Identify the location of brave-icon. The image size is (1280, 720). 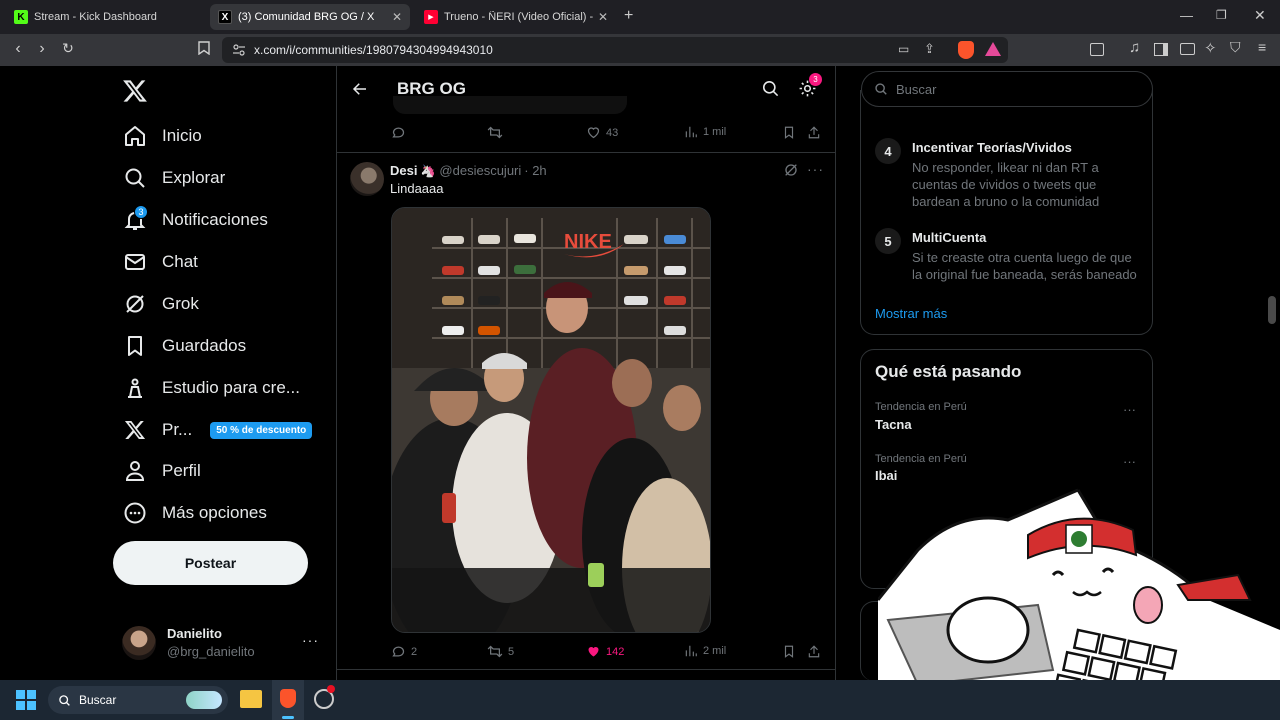
(288, 698).